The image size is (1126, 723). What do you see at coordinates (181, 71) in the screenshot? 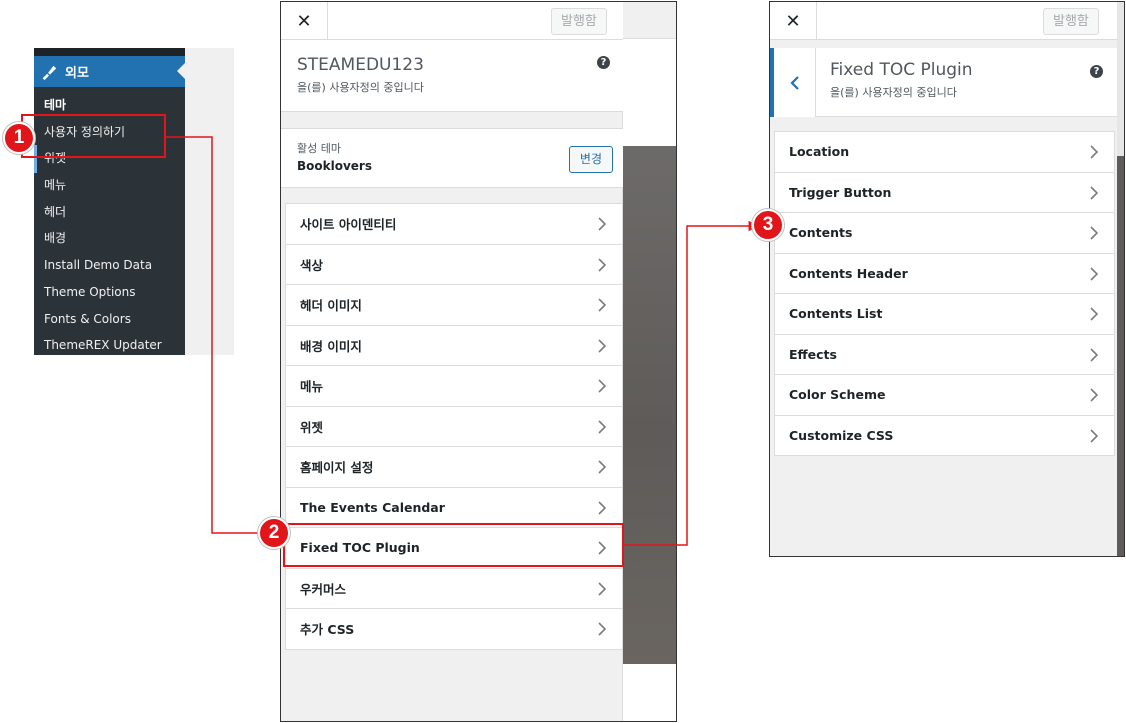
I see `admin-menu-active-notch` at bounding box center [181, 71].